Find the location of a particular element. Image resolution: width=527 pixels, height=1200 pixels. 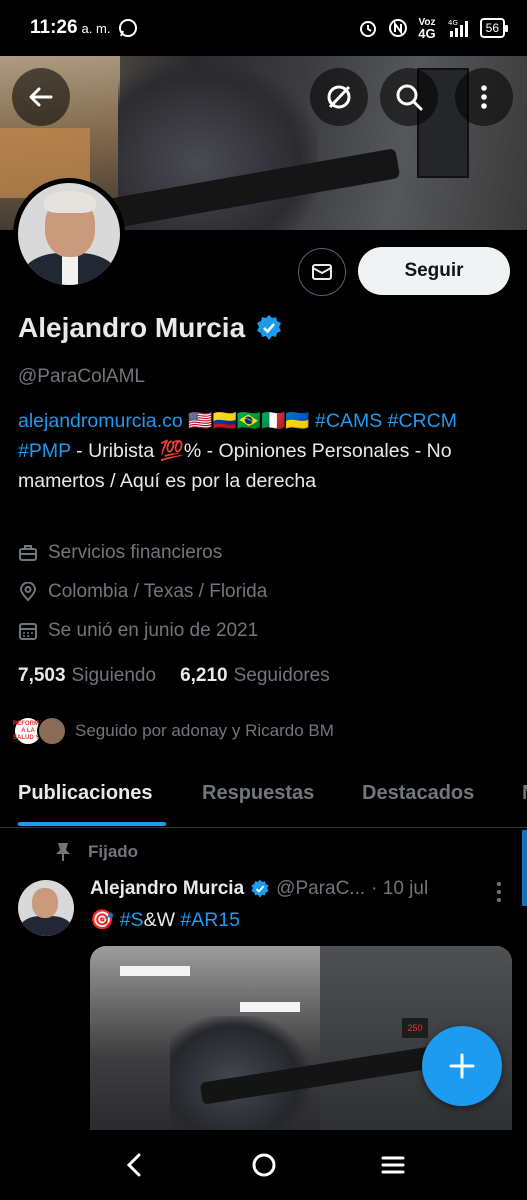

network-indicator: Voz 4G is located at coordinates (427, 29).